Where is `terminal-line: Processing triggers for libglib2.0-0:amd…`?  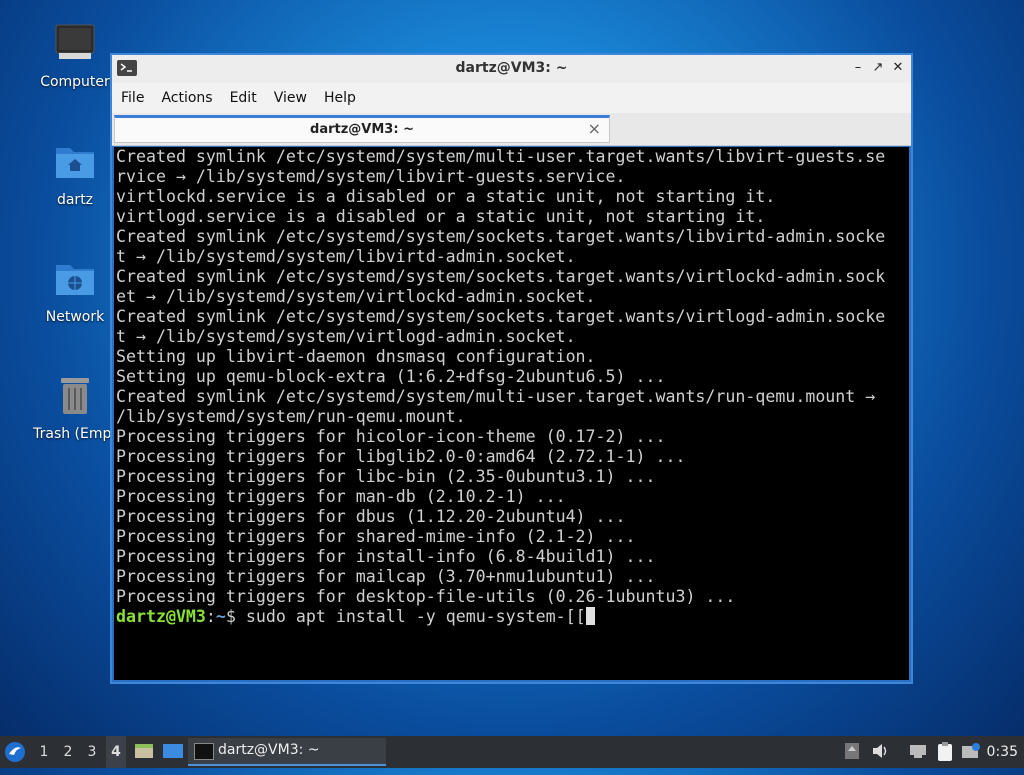 terminal-line: Processing triggers for libglib2.0-0:amd… is located at coordinates (401, 456).